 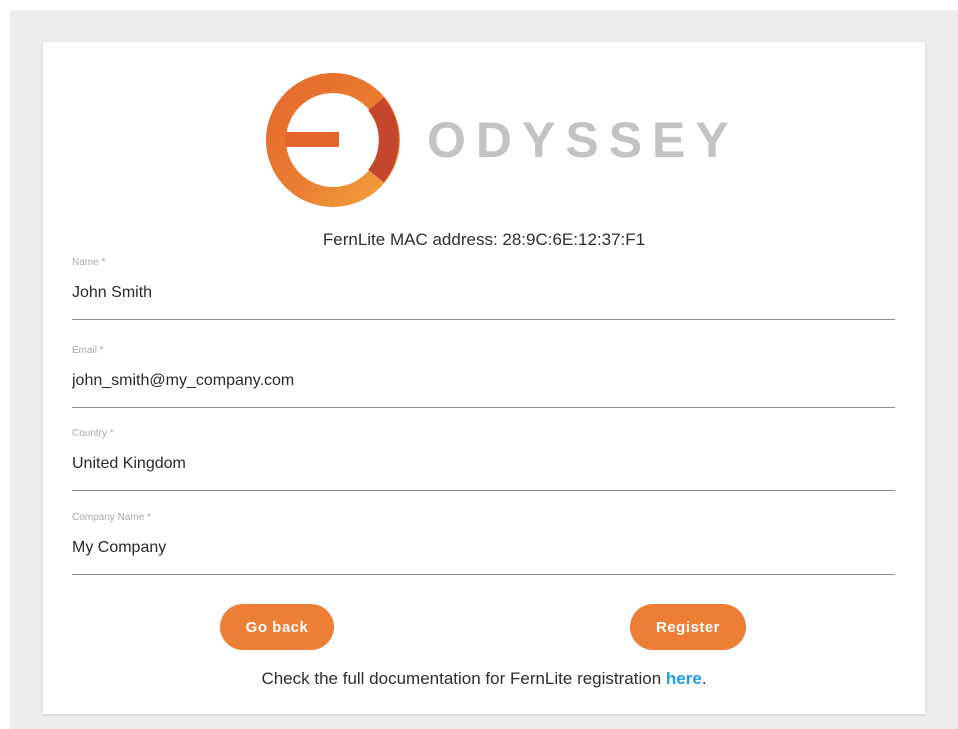 What do you see at coordinates (93, 433) in the screenshot?
I see `country-label: Country *` at bounding box center [93, 433].